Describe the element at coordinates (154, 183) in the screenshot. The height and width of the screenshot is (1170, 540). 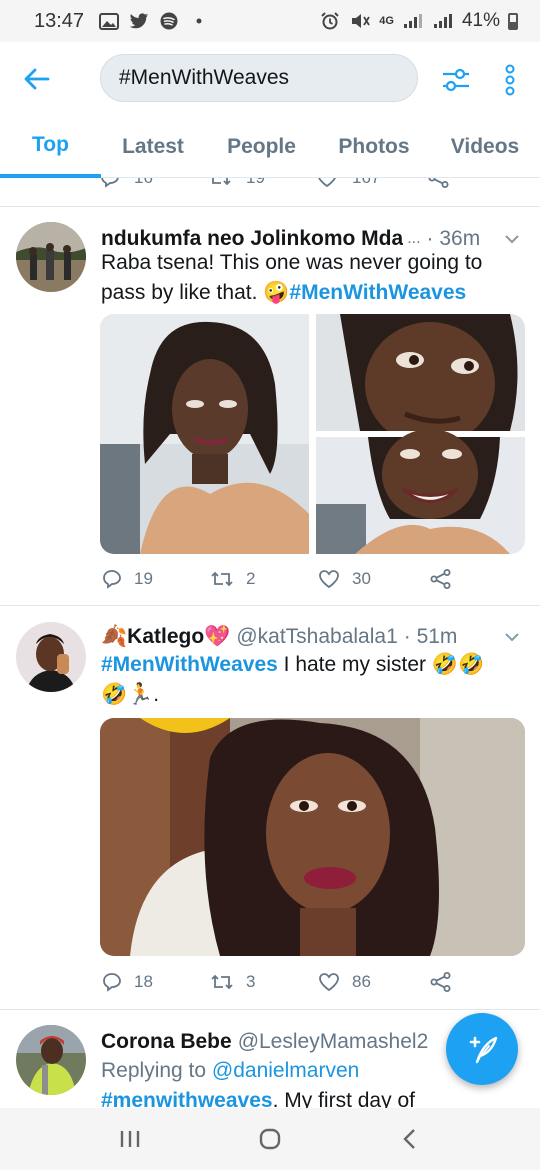
I see `reply-button: 16` at that location.